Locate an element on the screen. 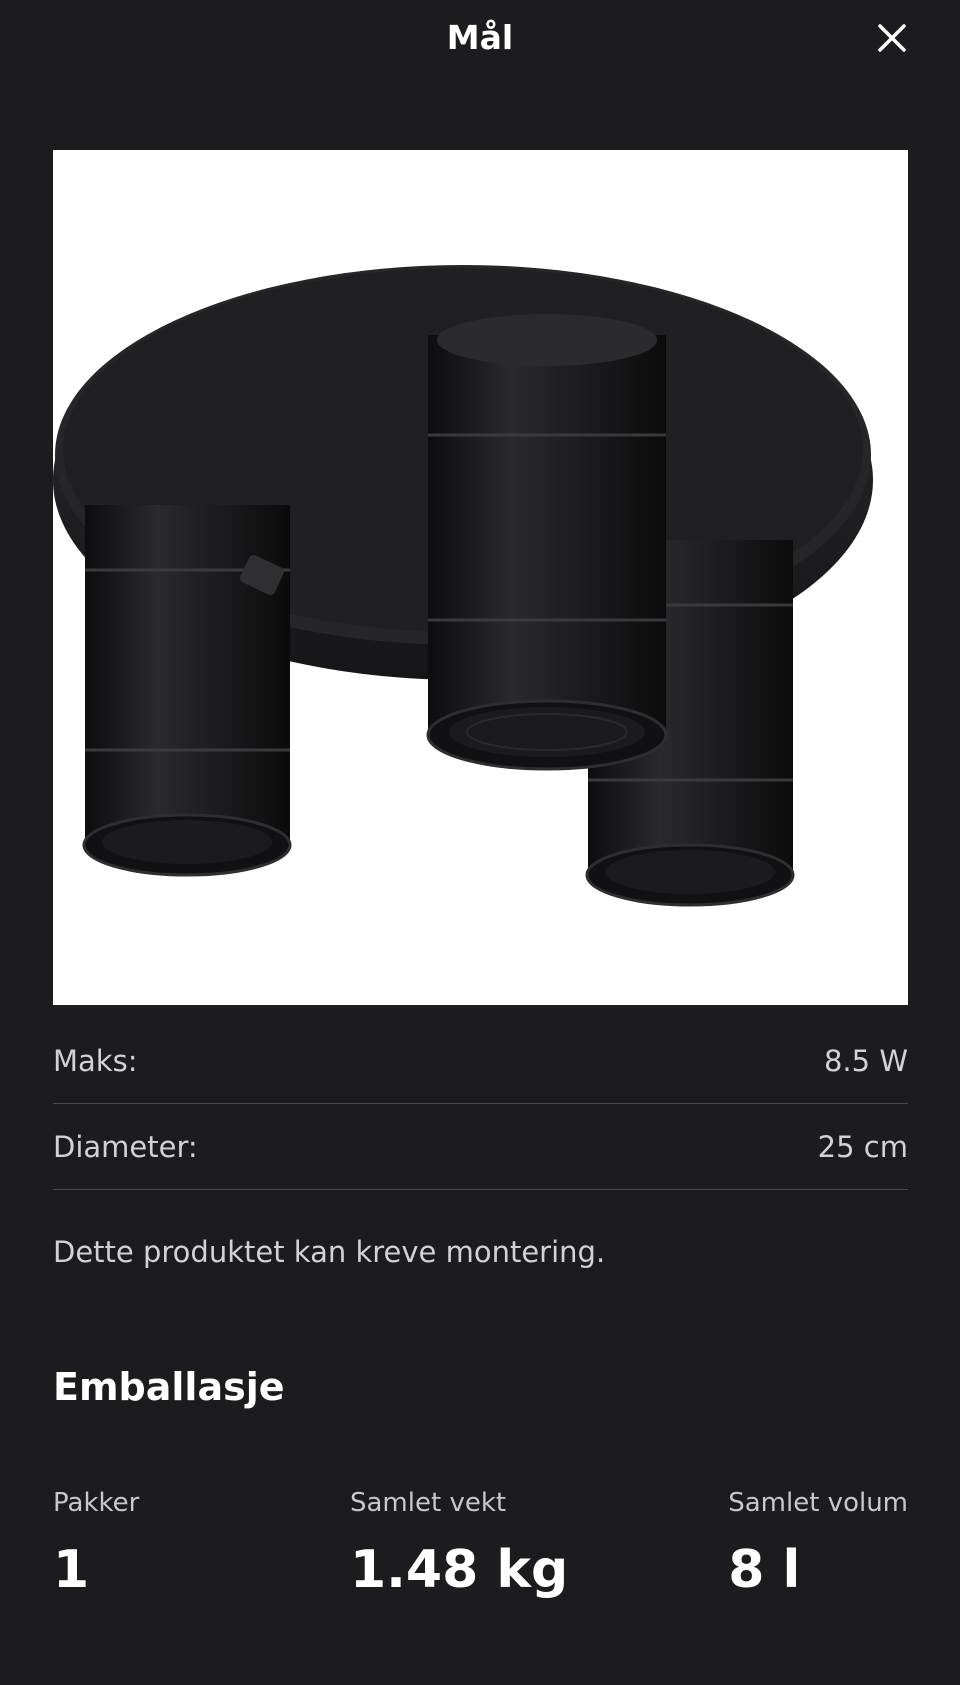 The width and height of the screenshot is (960, 1685). weight-label: Samlet vekt is located at coordinates (428, 1503).